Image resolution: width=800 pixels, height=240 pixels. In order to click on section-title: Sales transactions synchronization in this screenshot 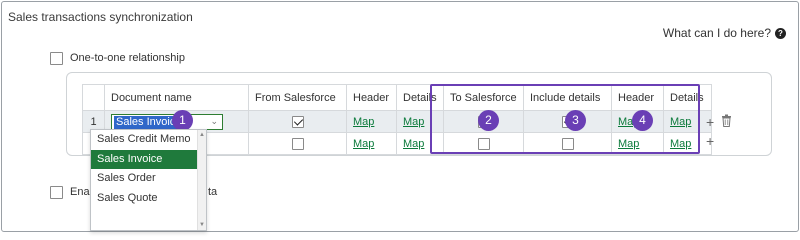, I will do `click(100, 17)`.